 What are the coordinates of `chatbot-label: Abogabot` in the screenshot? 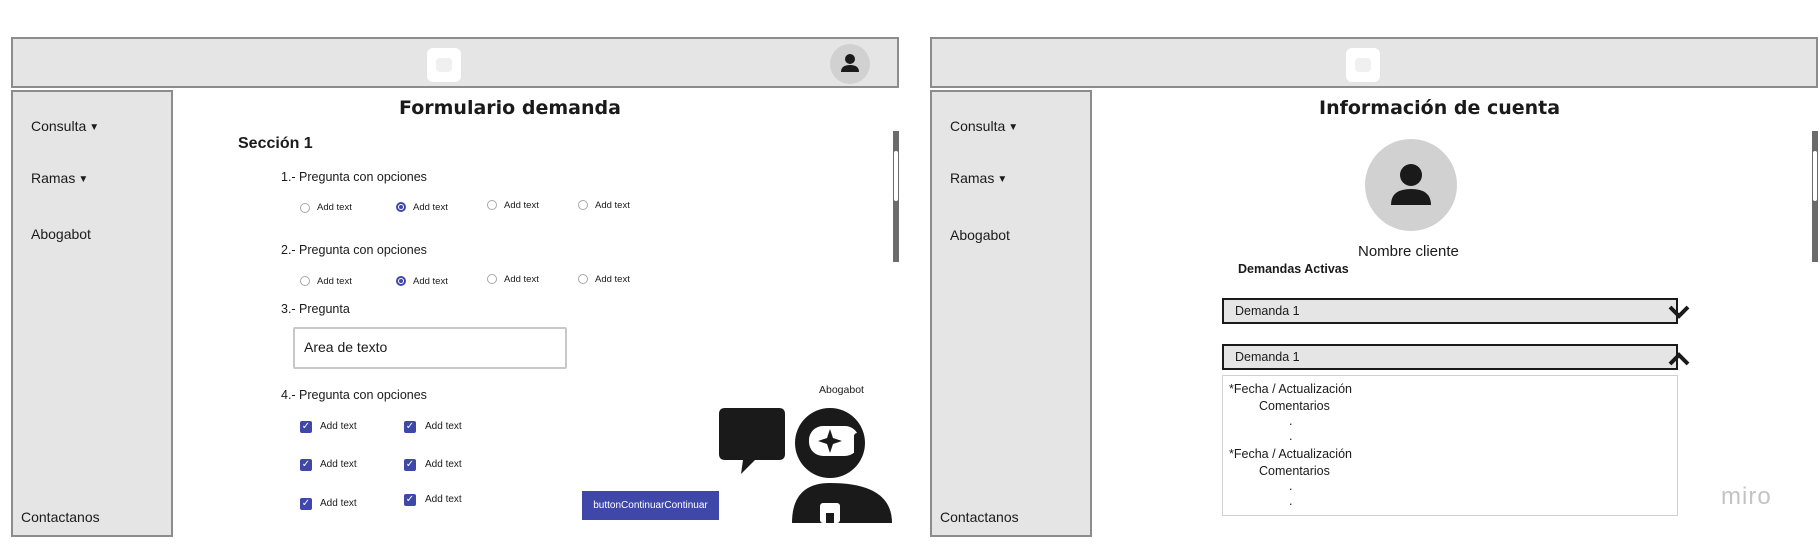 It's located at (841, 390).